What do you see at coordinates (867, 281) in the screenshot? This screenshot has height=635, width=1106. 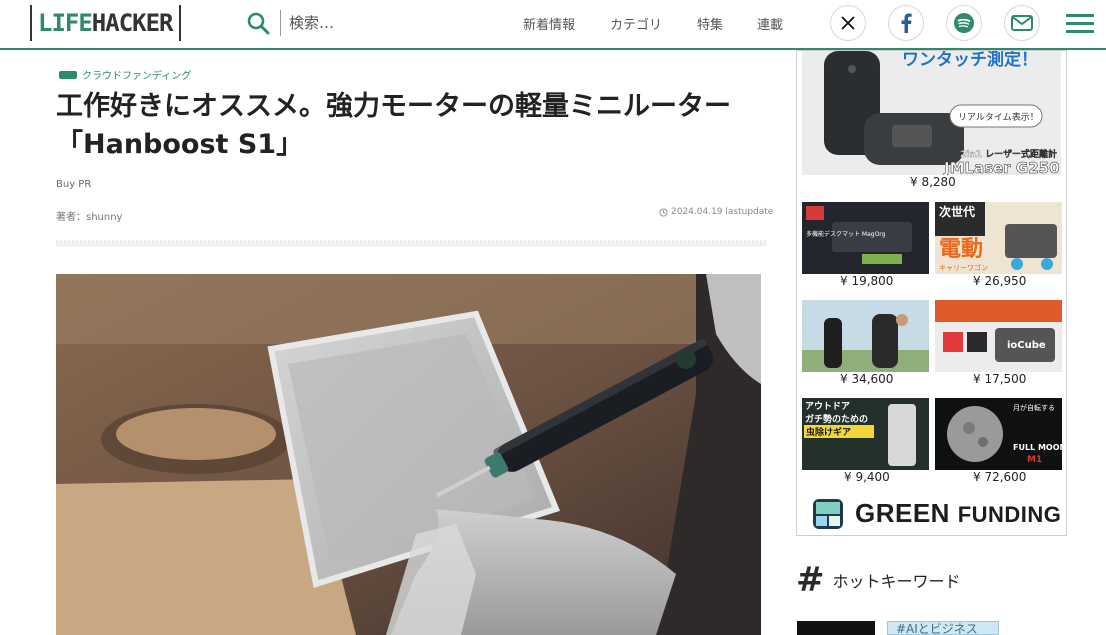 I see `ad-price-1: ¥ 19,800` at bounding box center [867, 281].